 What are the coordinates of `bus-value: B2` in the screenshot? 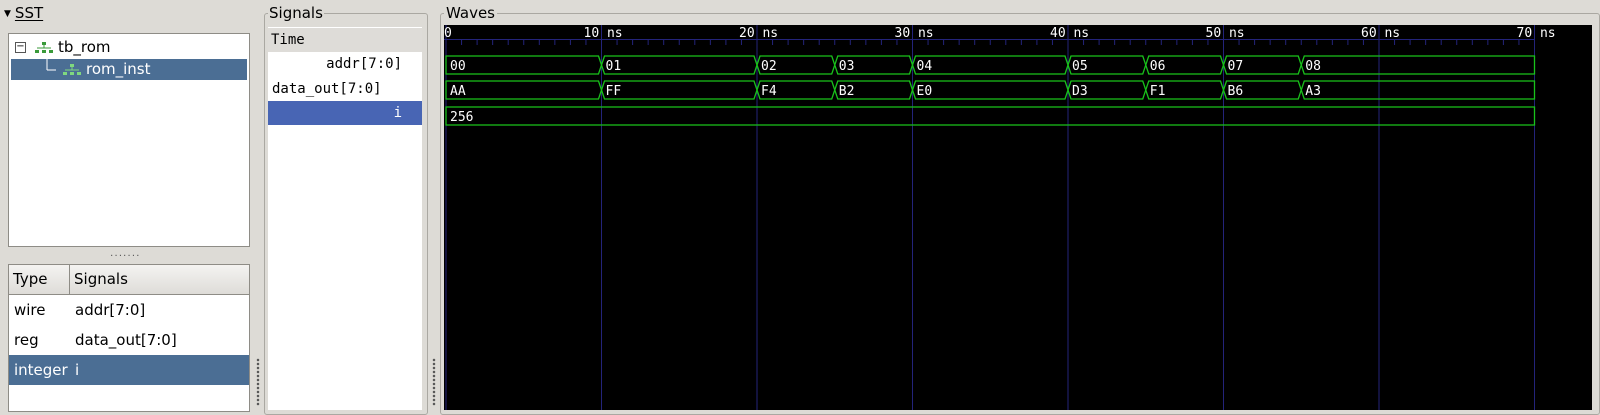 It's located at (847, 91).